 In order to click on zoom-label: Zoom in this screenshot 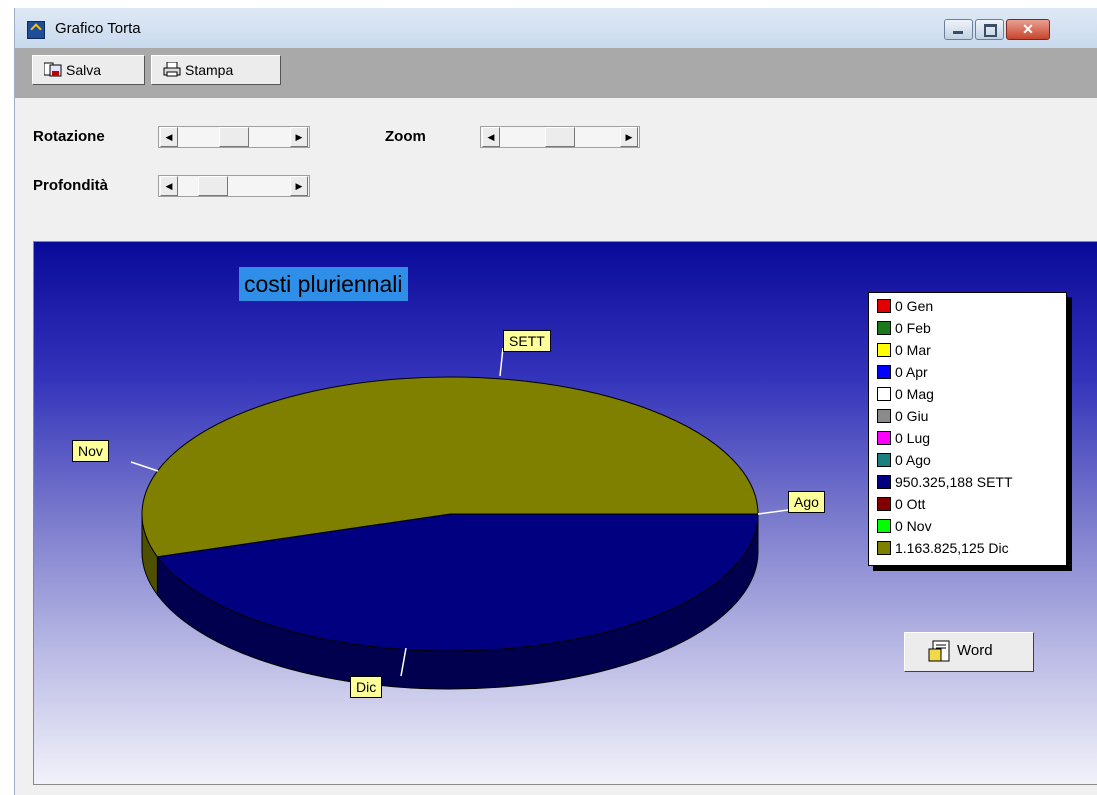, I will do `click(405, 136)`.